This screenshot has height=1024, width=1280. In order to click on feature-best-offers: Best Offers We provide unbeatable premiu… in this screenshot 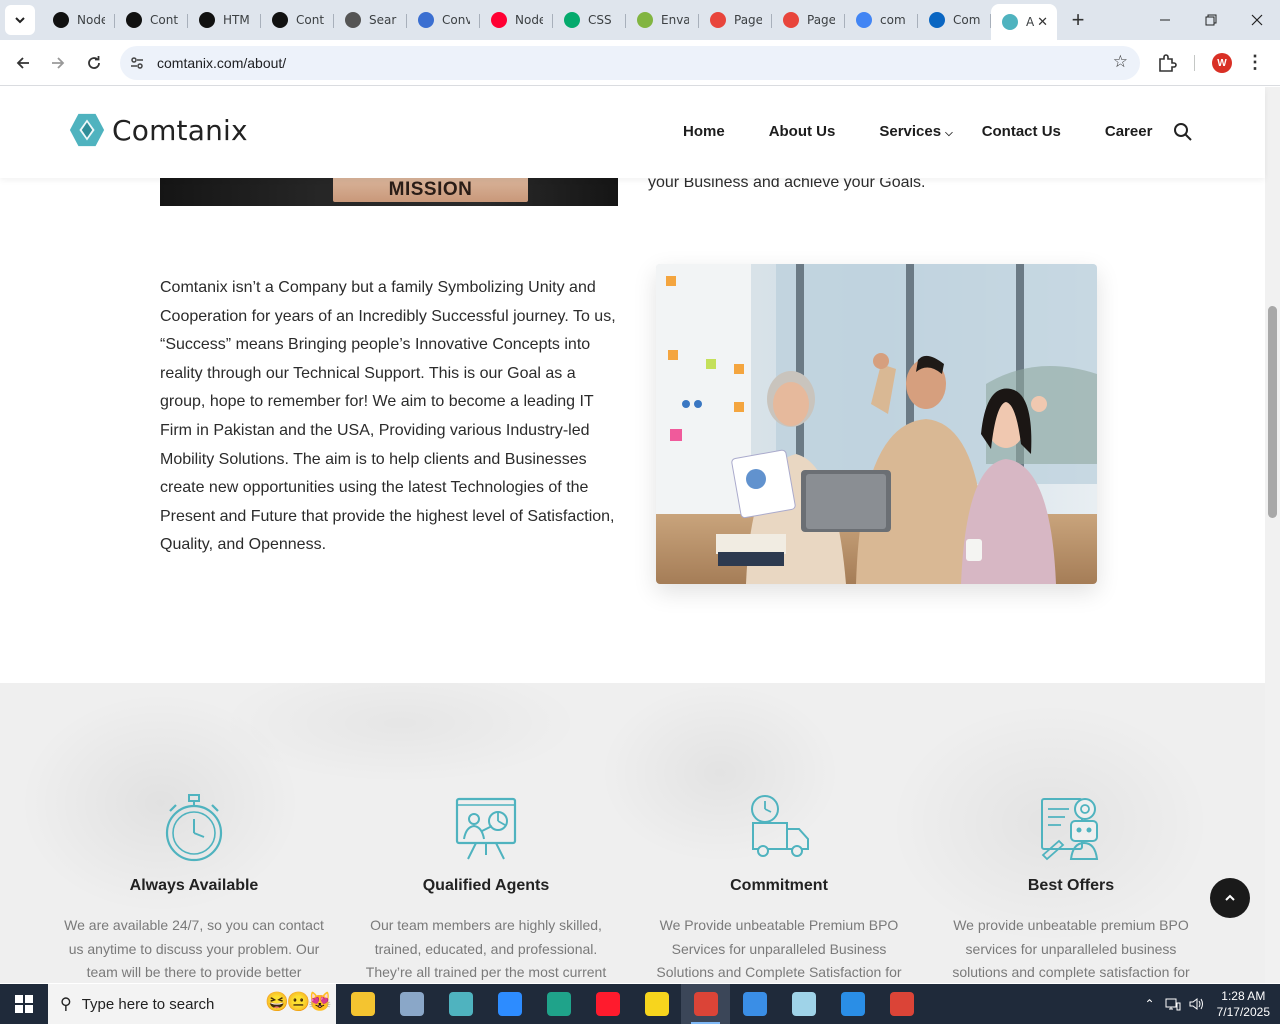, I will do `click(1071, 888)`.